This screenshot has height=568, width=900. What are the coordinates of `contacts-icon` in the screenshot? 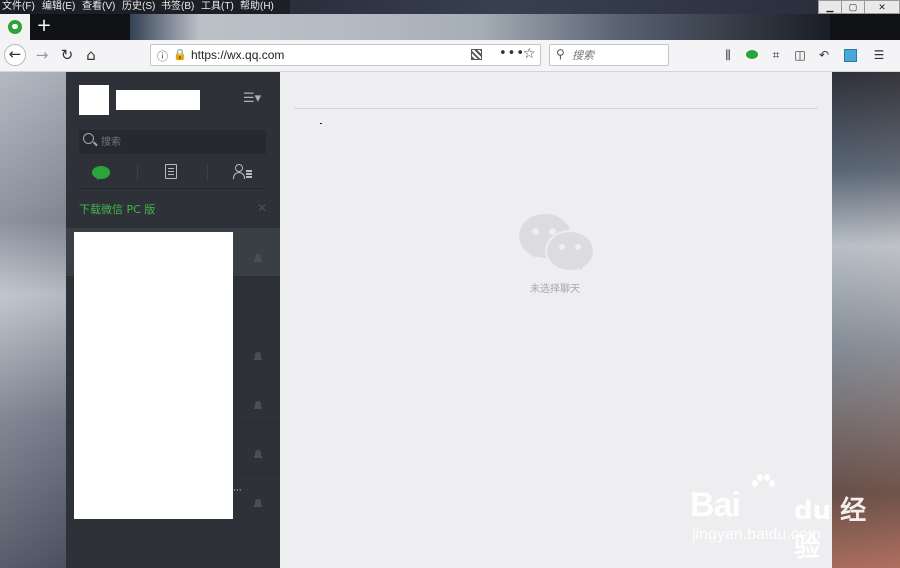 It's located at (243, 172).